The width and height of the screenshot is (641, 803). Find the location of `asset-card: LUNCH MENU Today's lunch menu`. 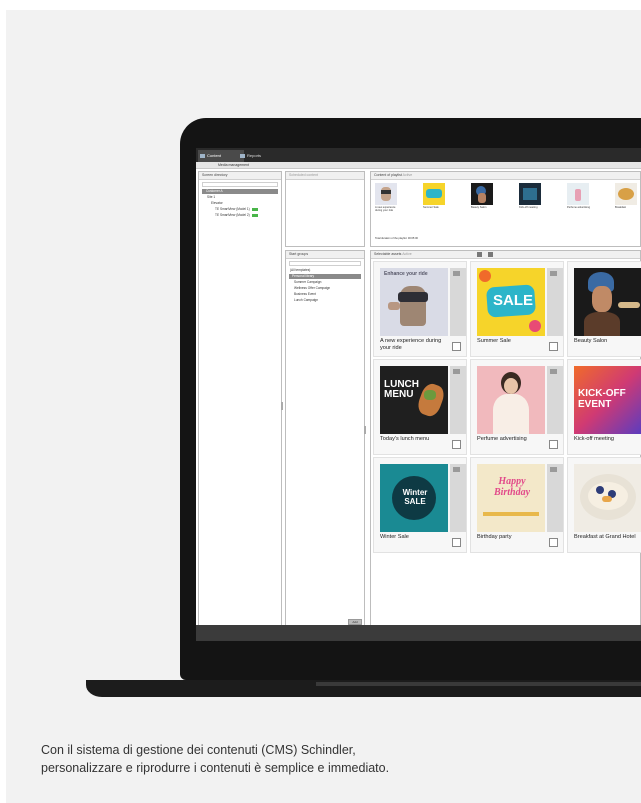

asset-card: LUNCH MENU Today's lunch menu is located at coordinates (420, 407).